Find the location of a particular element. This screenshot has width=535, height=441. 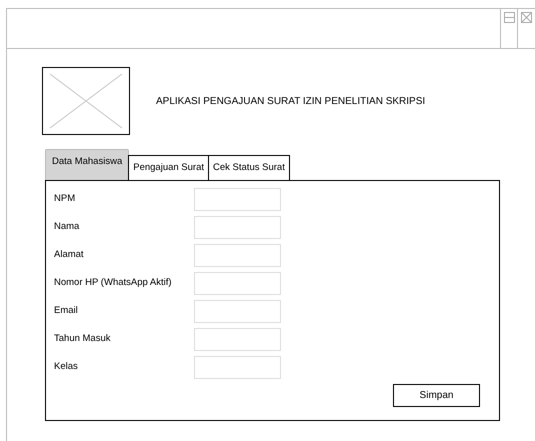

save-button: Simpan is located at coordinates (436, 395).